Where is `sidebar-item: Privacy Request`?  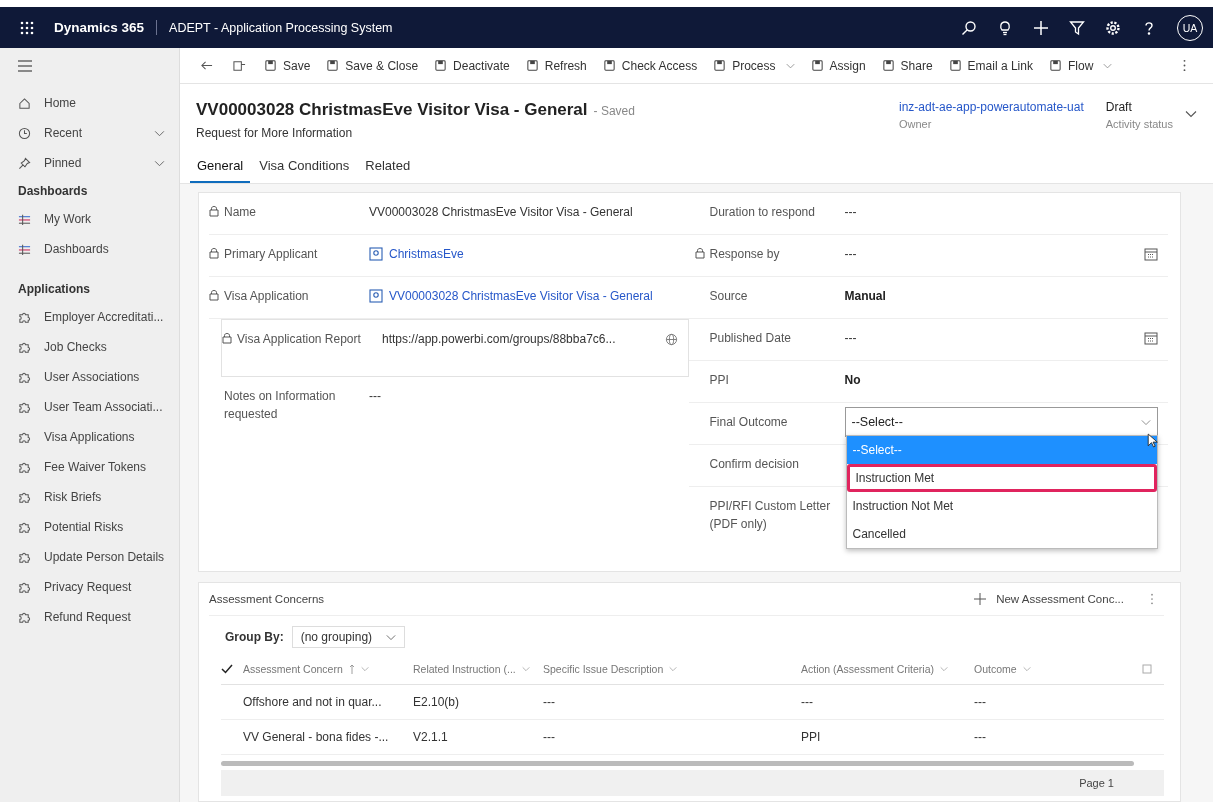 sidebar-item: Privacy Request is located at coordinates (98, 587).